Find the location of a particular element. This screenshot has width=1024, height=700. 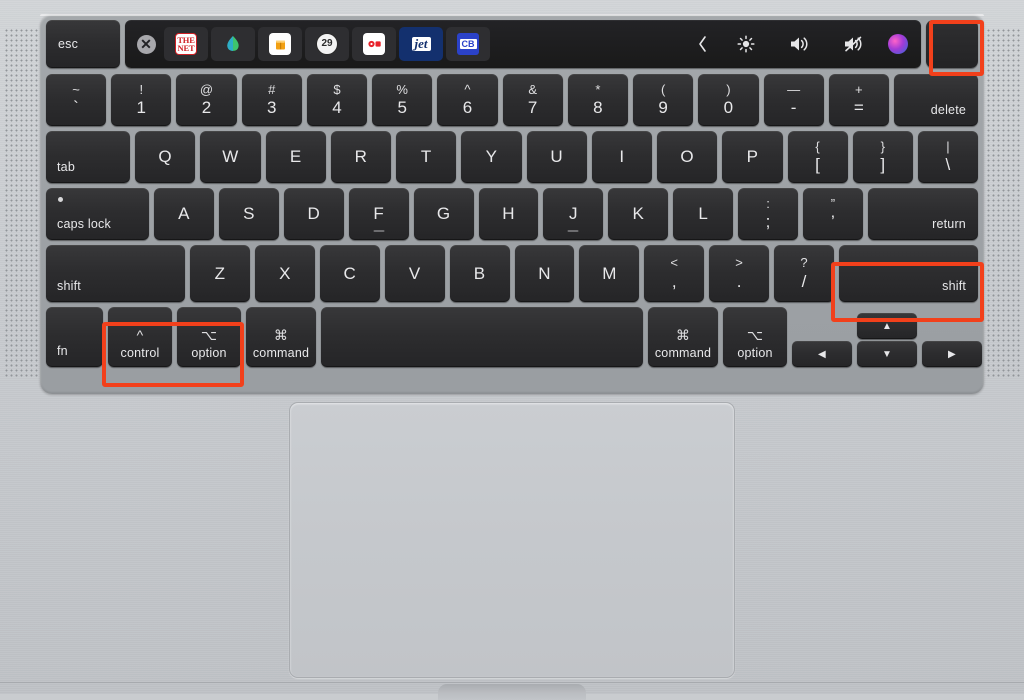

key-backslash: | \ is located at coordinates (948, 157).